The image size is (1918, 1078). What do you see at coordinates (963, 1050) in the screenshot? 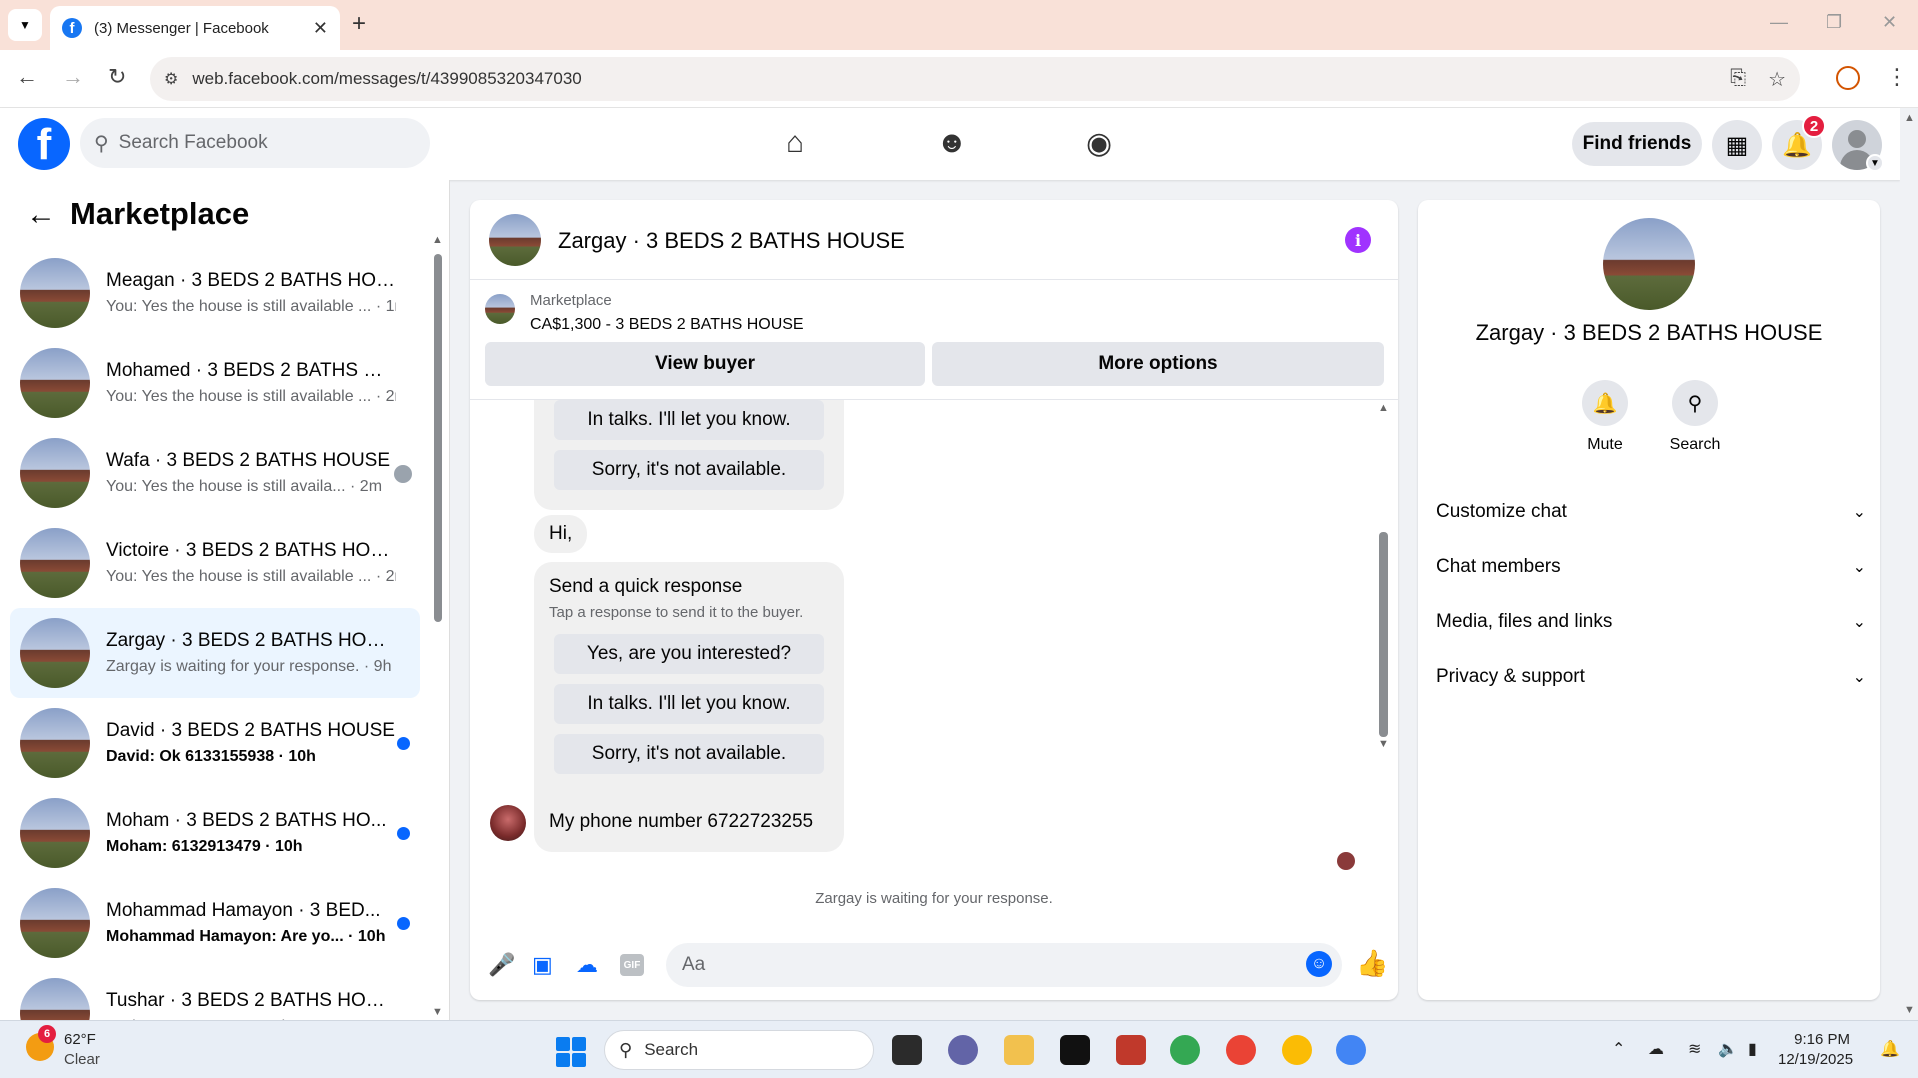
I see `teams-chat-icon` at bounding box center [963, 1050].